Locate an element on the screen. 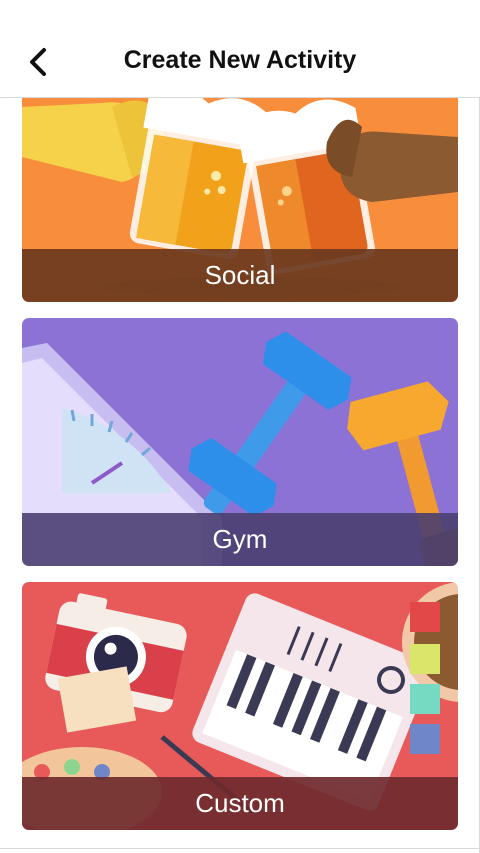  card-label-social: Social is located at coordinates (240, 275).